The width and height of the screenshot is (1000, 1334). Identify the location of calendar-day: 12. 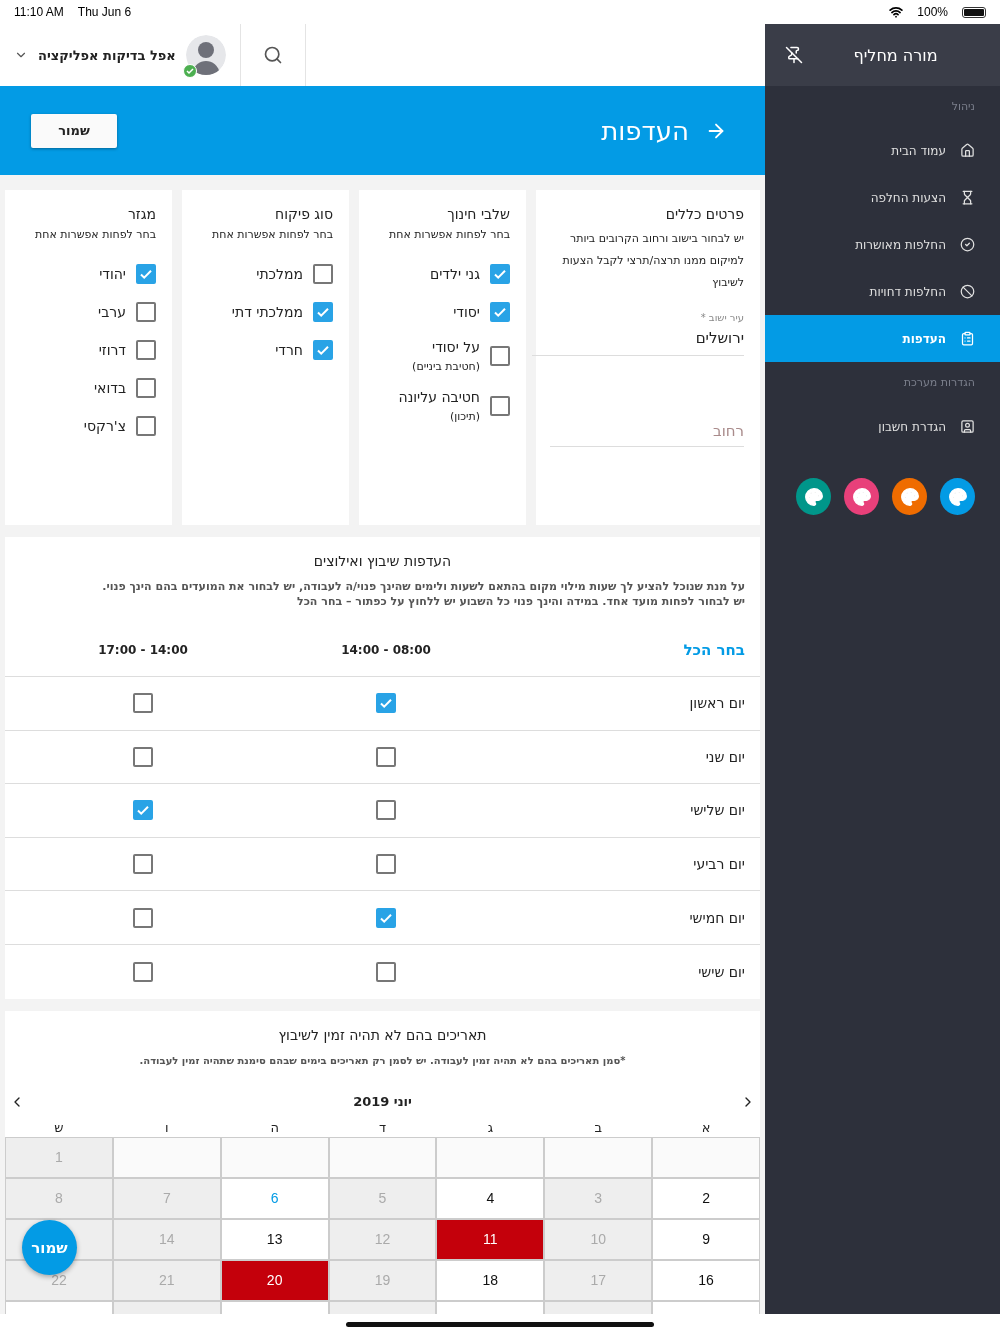
(382, 1239).